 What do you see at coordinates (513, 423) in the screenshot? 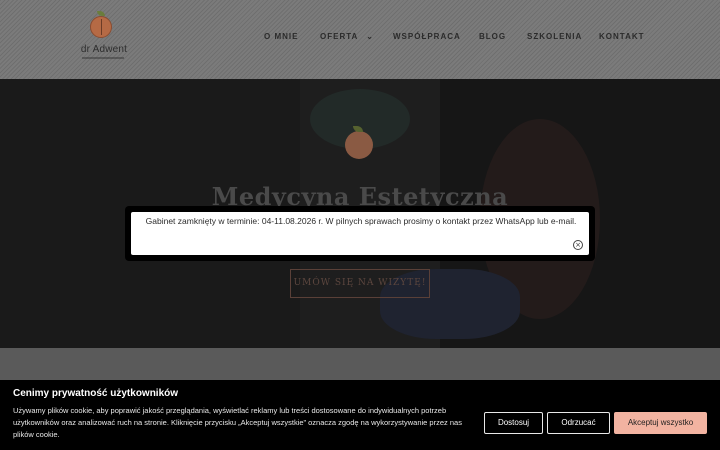
I see `customize-cookies-button: Dostosuj` at bounding box center [513, 423].